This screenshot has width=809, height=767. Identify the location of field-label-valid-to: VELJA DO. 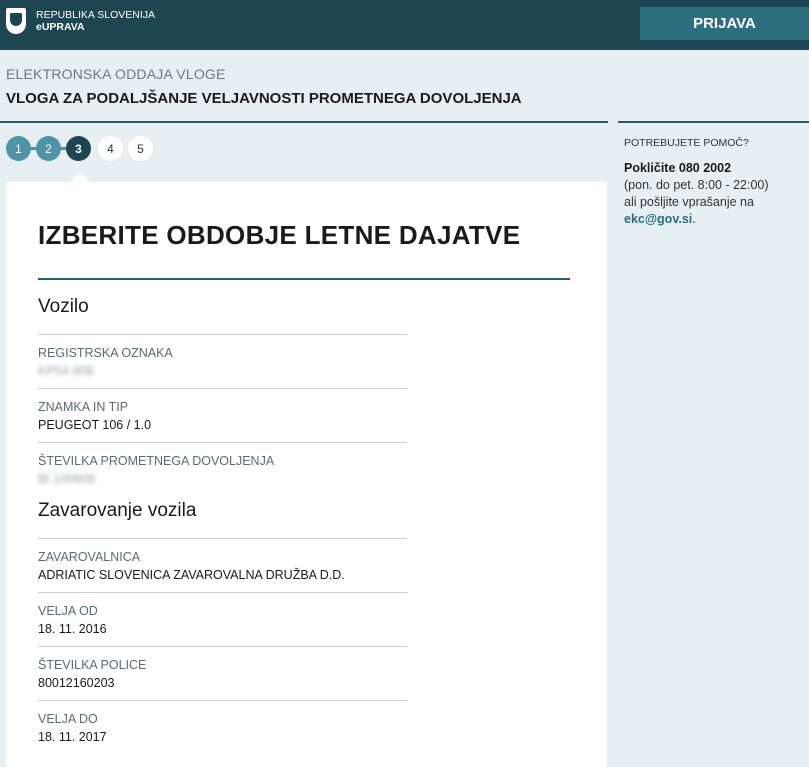
(68, 719).